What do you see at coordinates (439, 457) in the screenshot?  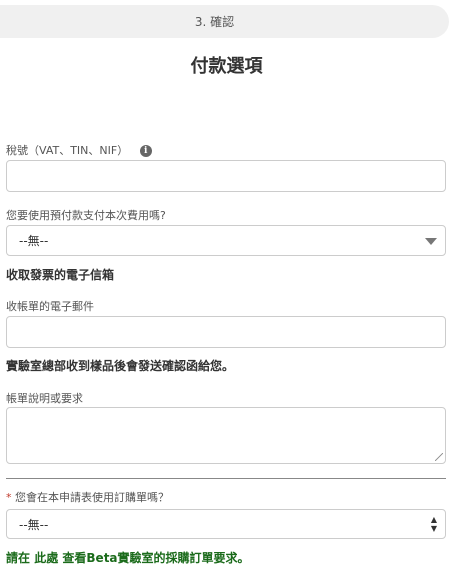 I see `resize-handle-icon` at bounding box center [439, 457].